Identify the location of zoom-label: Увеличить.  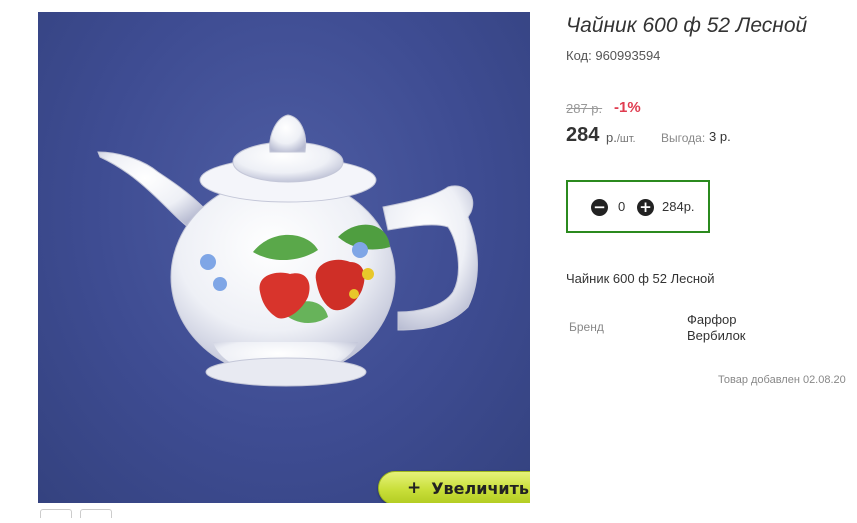
(480, 488).